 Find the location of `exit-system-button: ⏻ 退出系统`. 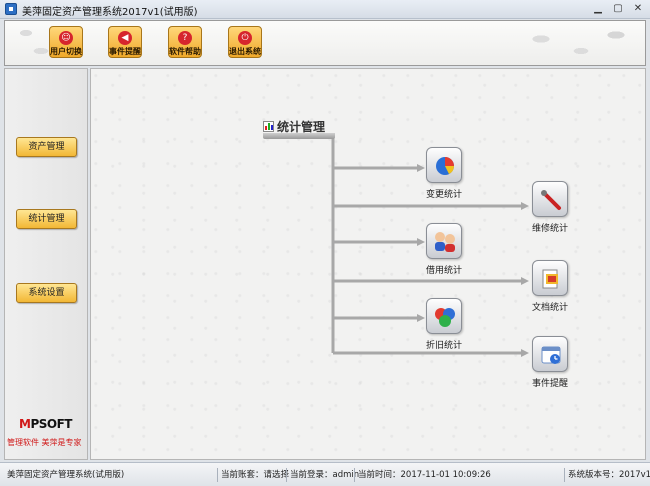

exit-system-button: ⏻ 退出系统 is located at coordinates (245, 43).